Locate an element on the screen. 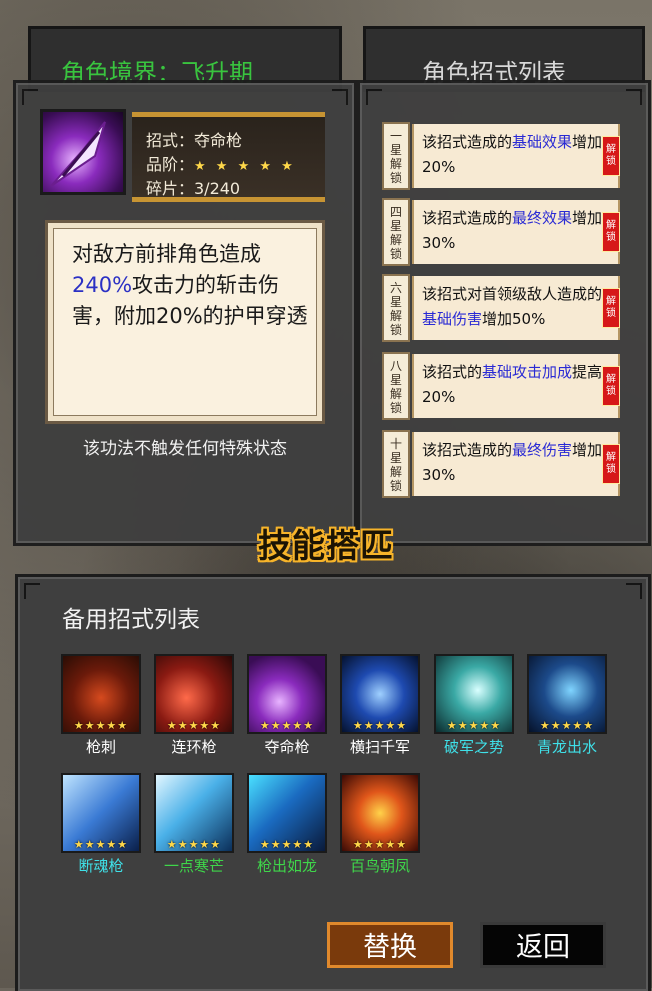 The height and width of the screenshot is (991, 652). star-unlock-tag: 八星解锁 is located at coordinates (396, 386).